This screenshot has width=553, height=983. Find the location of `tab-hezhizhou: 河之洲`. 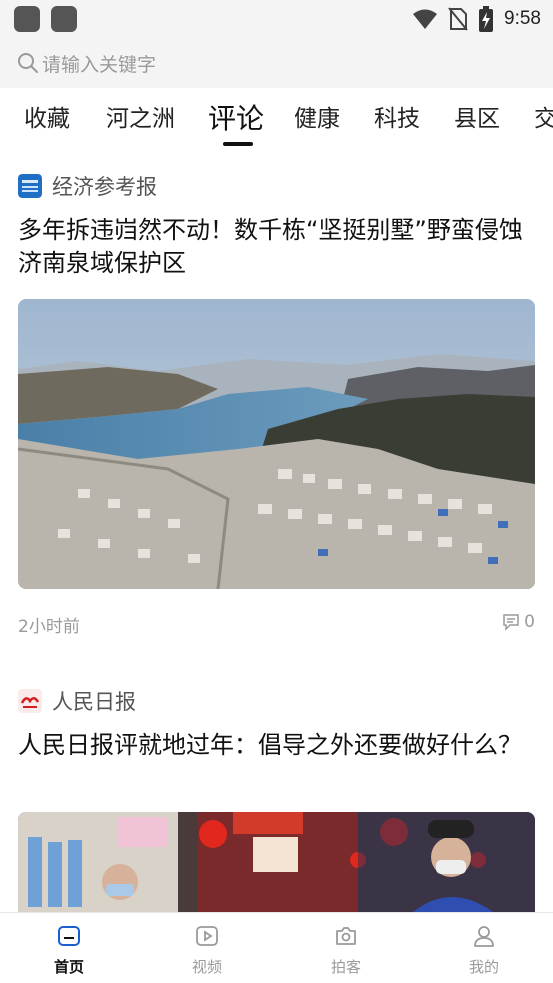

tab-hezhizhou: 河之洲 is located at coordinates (140, 121).